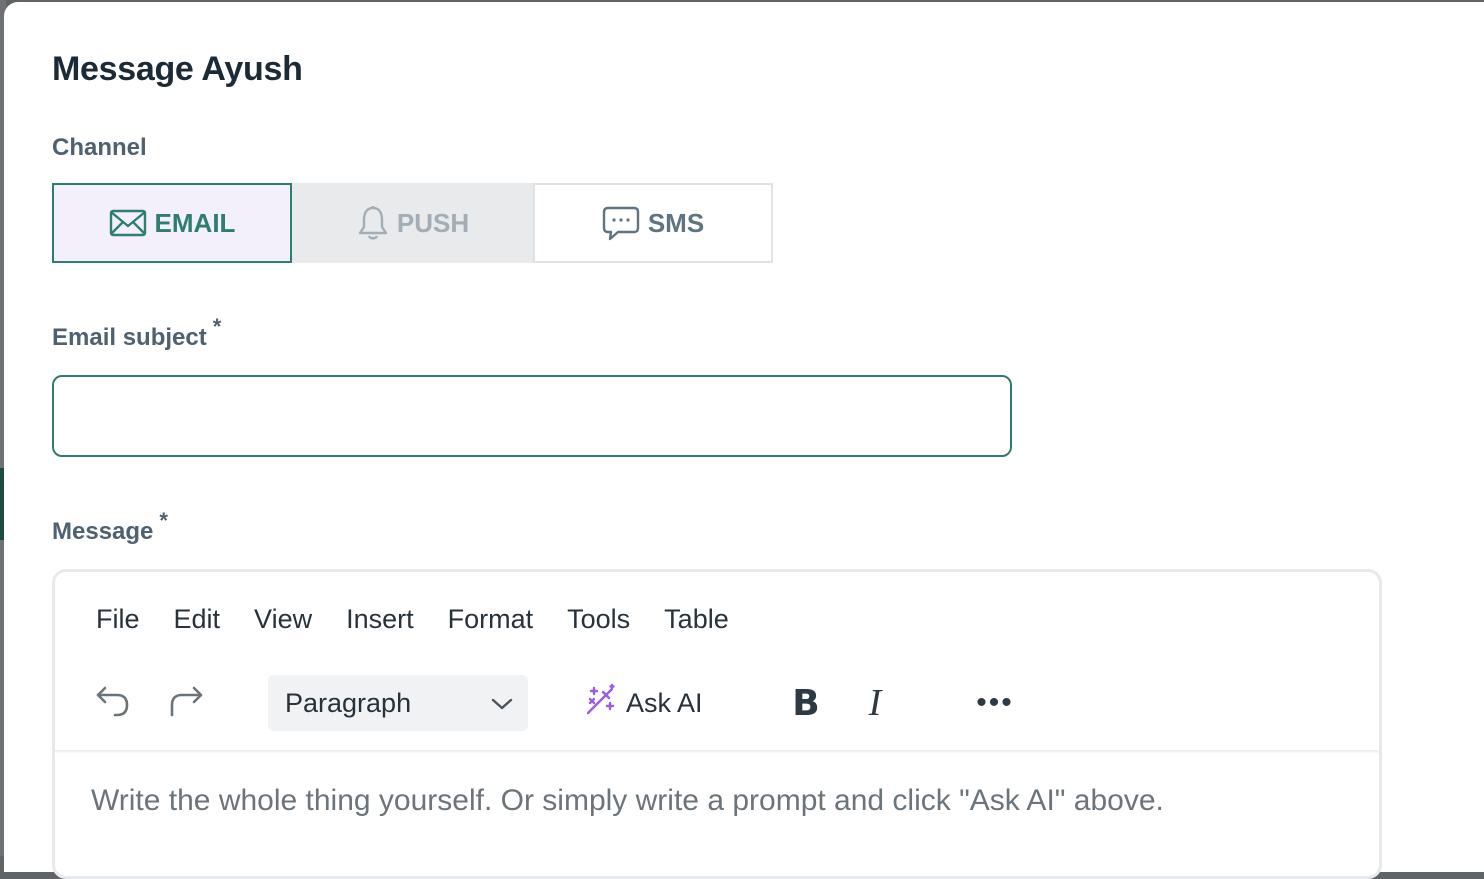 The image size is (1484, 879). I want to click on block-format-select: Paragraph, so click(398, 703).